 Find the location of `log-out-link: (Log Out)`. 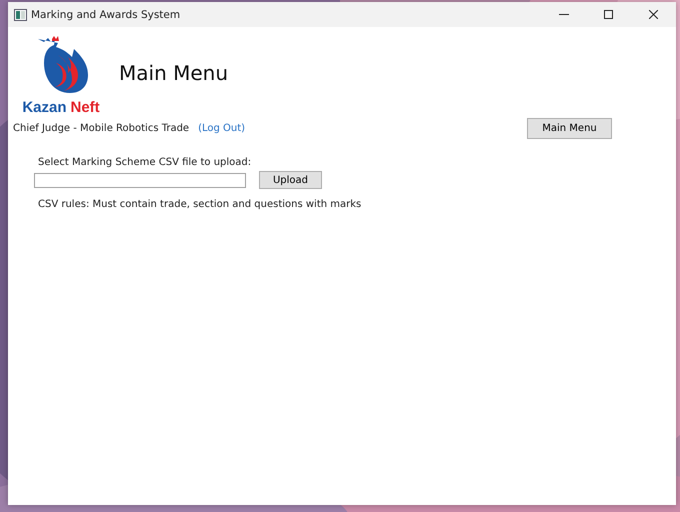

log-out-link: (Log Out) is located at coordinates (222, 128).